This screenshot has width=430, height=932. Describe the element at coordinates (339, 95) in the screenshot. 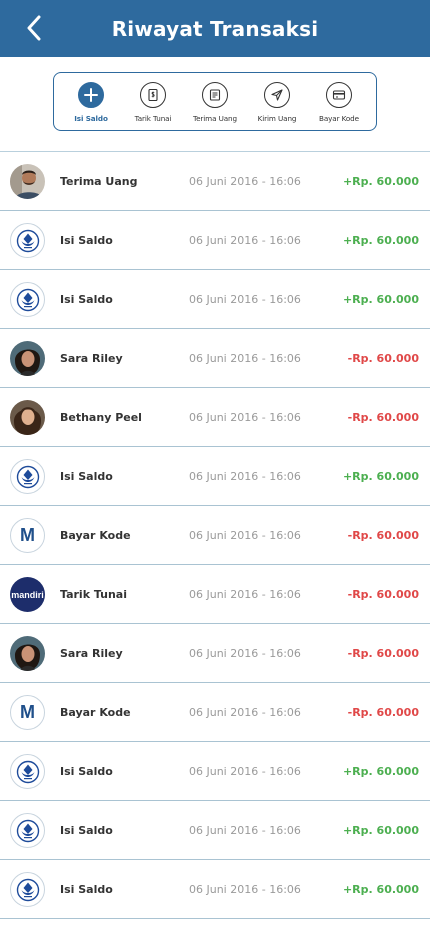

I see `card-icon` at that location.